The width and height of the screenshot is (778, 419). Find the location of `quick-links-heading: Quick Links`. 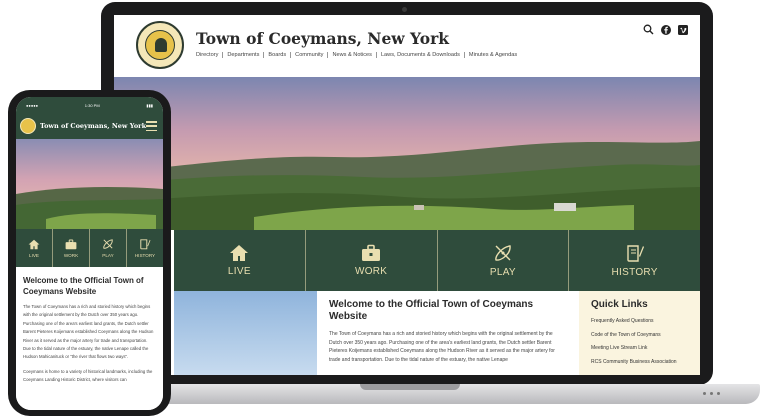

quick-links-heading: Quick Links is located at coordinates (619, 304).